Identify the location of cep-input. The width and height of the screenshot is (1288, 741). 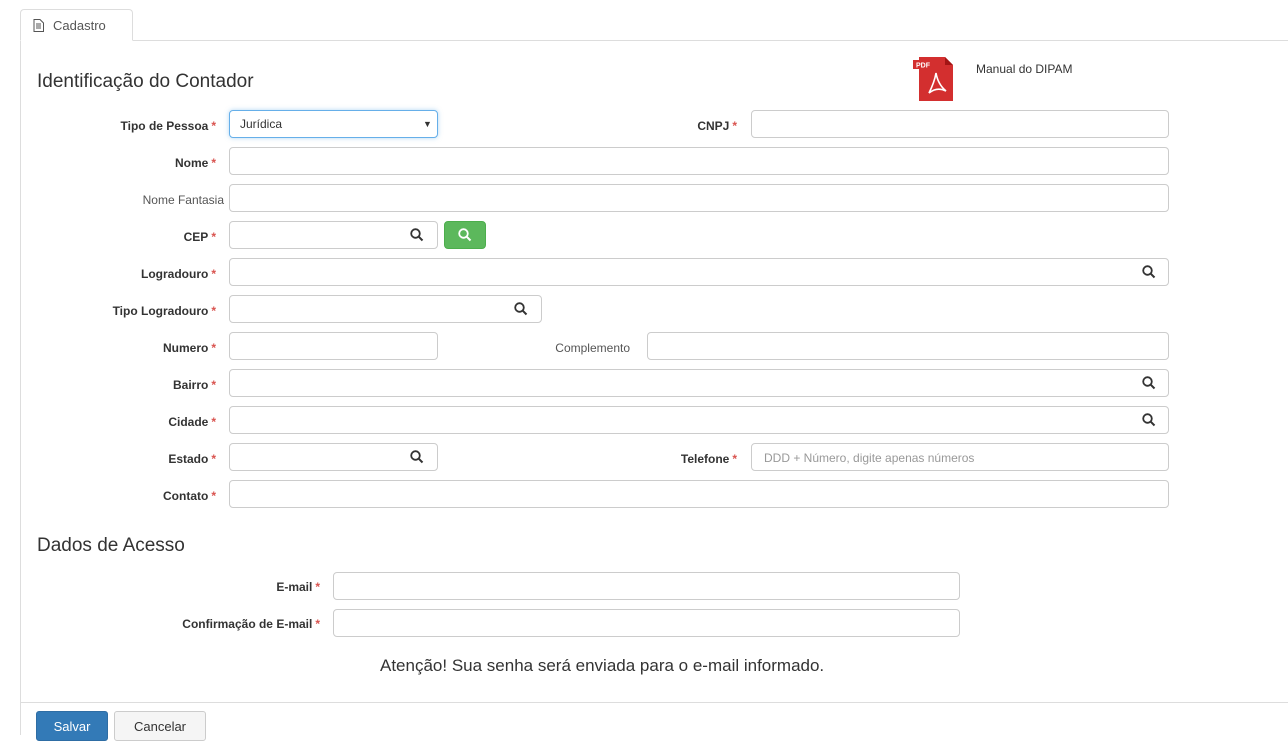
(333, 235).